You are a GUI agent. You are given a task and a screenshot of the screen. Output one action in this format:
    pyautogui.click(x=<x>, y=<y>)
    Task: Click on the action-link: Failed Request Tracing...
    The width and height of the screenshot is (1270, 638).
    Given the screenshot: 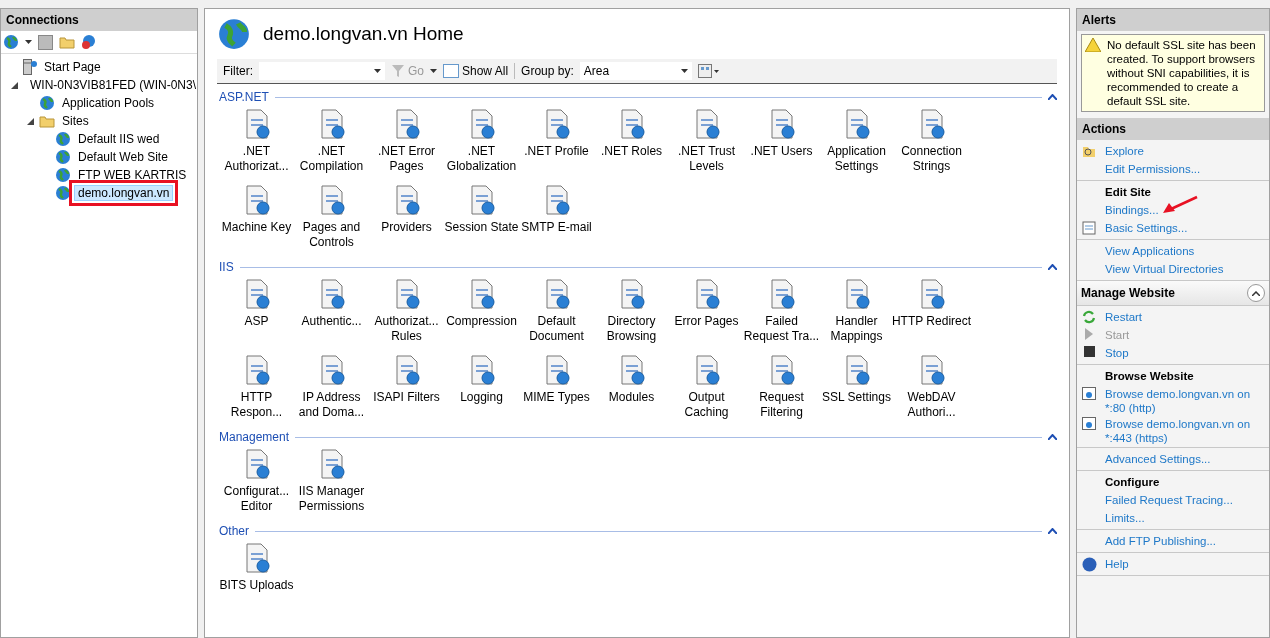 What is the action you would take?
    pyautogui.click(x=1169, y=499)
    